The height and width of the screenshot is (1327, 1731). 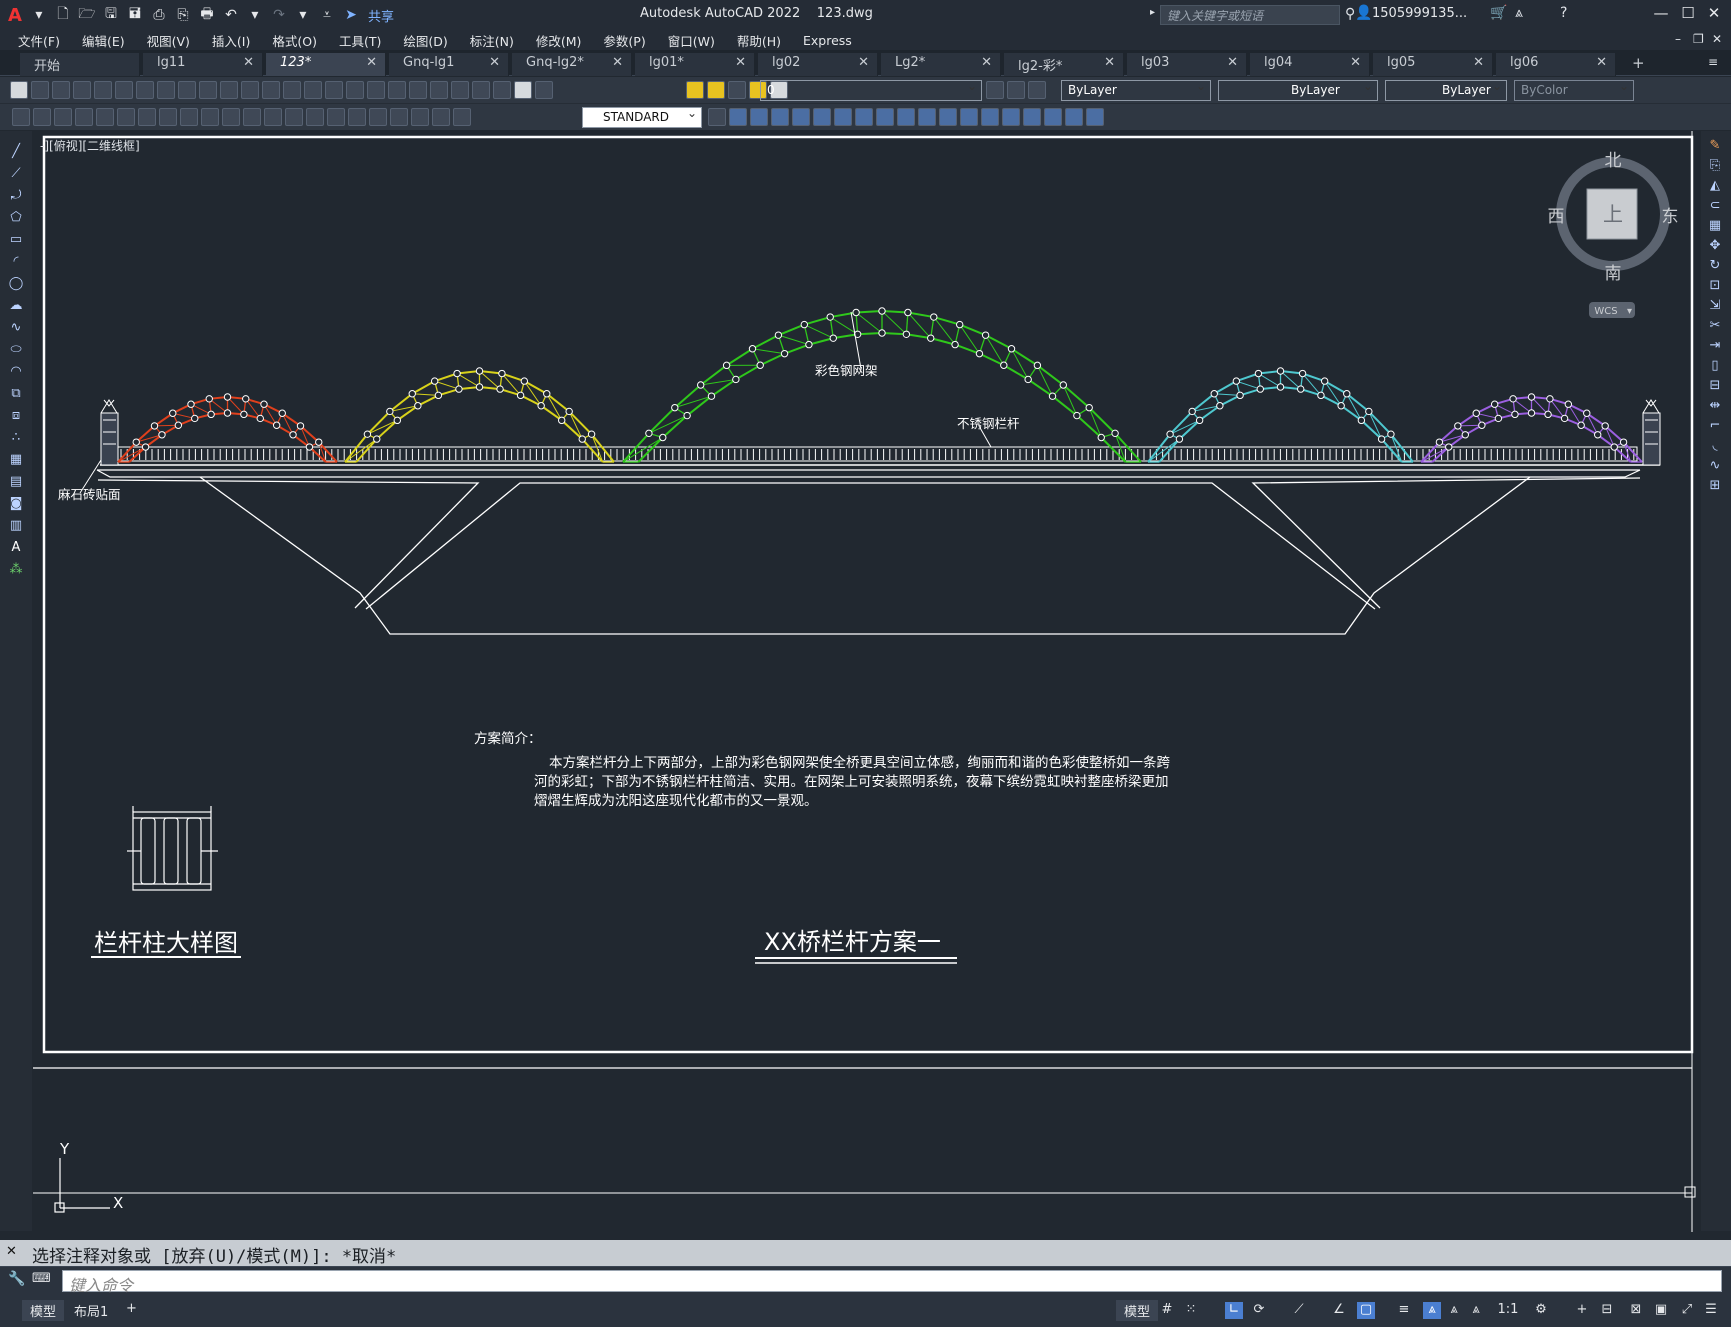 What do you see at coordinates (87, 15) in the screenshot?
I see `open-file-icon: 🗁` at bounding box center [87, 15].